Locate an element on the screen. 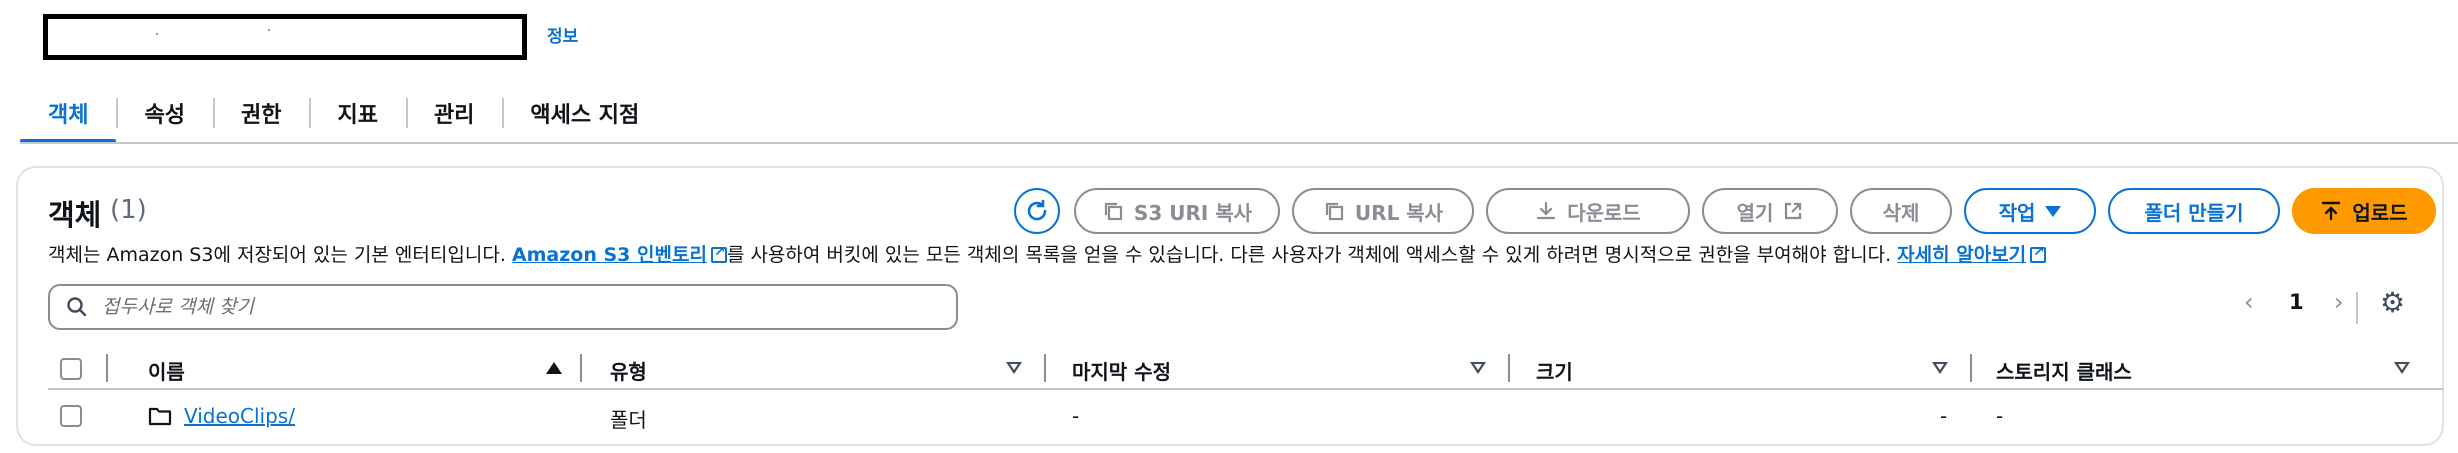 The height and width of the screenshot is (453, 2458). panel-title: 객체 is located at coordinates (75, 215).